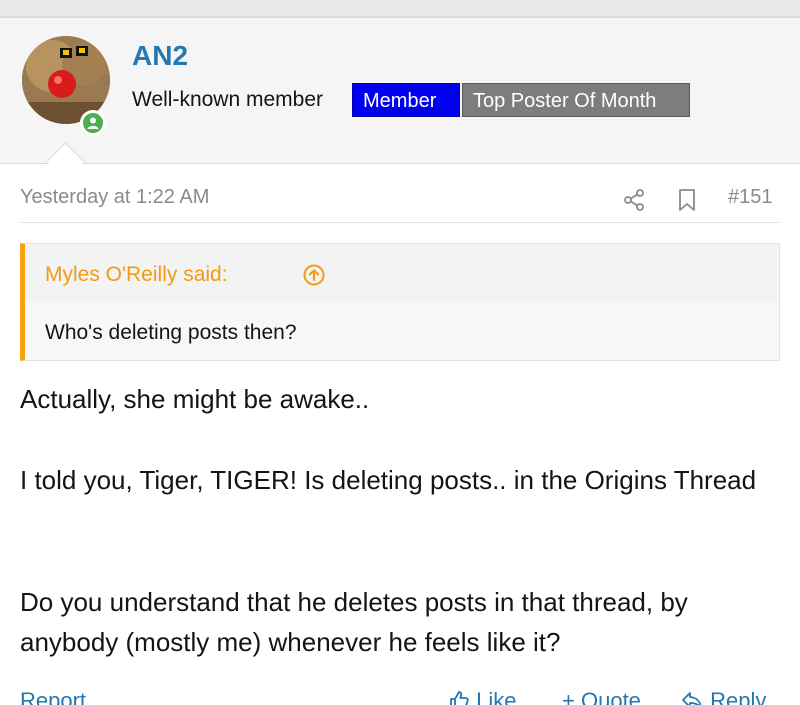  Describe the element at coordinates (750, 197) in the screenshot. I see `post-number-link: #151` at that location.